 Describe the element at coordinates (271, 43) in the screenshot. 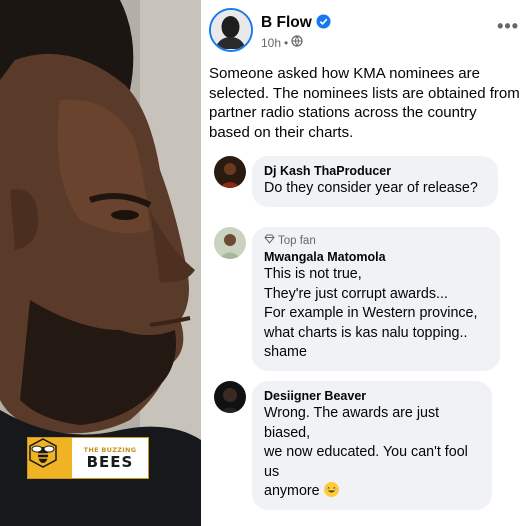

I see `post-time: 10h` at that location.